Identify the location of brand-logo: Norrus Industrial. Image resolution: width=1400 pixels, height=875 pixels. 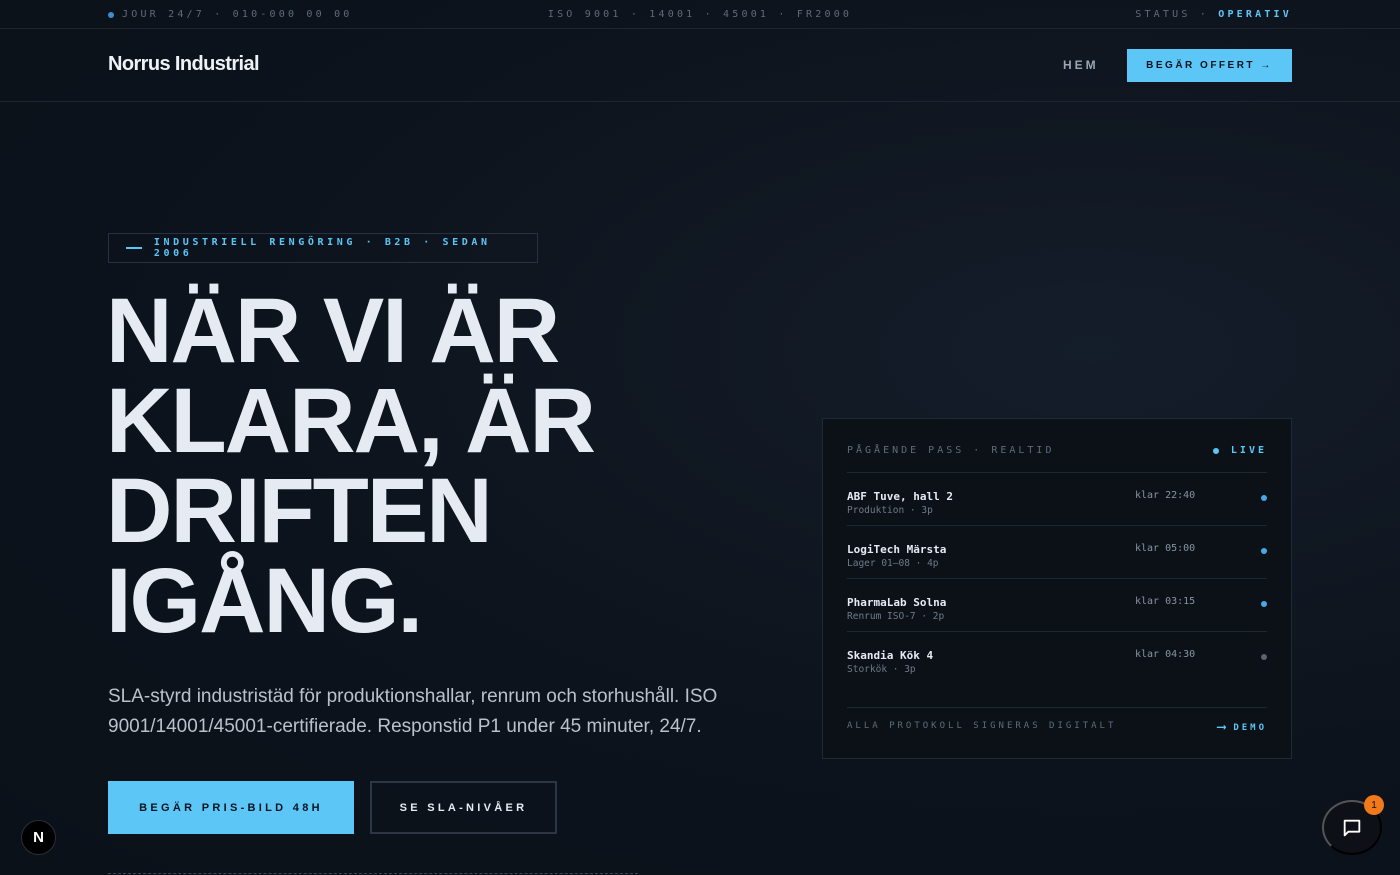
(184, 64).